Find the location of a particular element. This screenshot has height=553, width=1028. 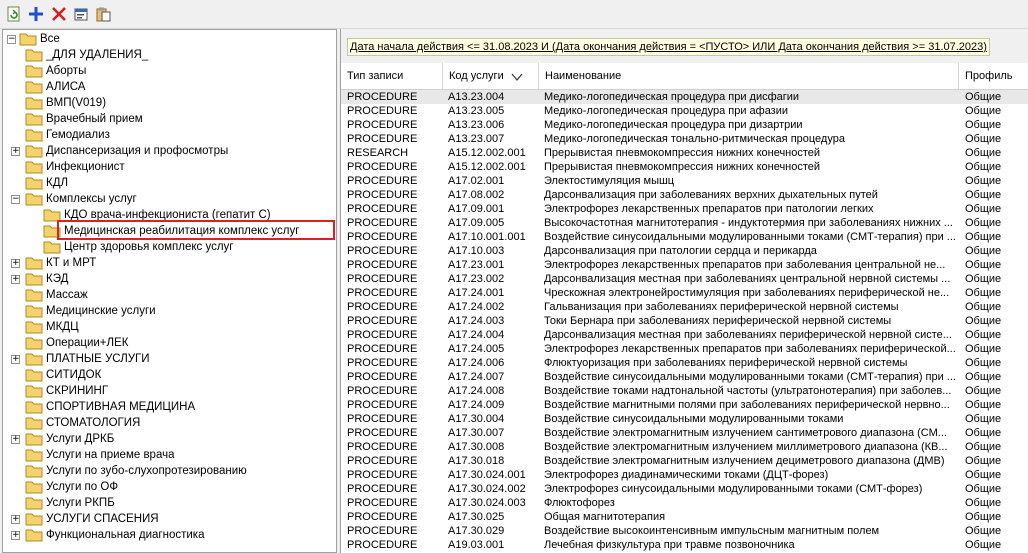

tree-item: СПОРТИВНАЯ МЕДИЦИНА is located at coordinates (110, 407).